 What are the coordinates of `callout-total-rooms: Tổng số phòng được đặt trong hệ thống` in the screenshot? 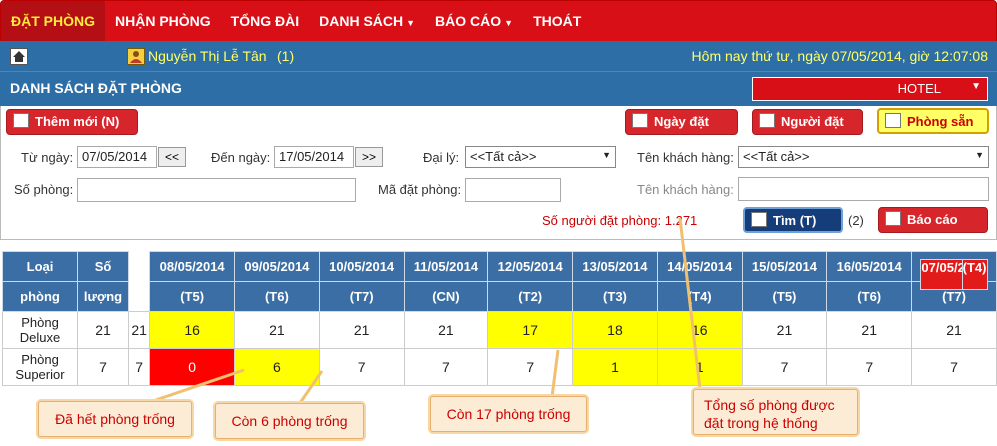 It's located at (775, 412).